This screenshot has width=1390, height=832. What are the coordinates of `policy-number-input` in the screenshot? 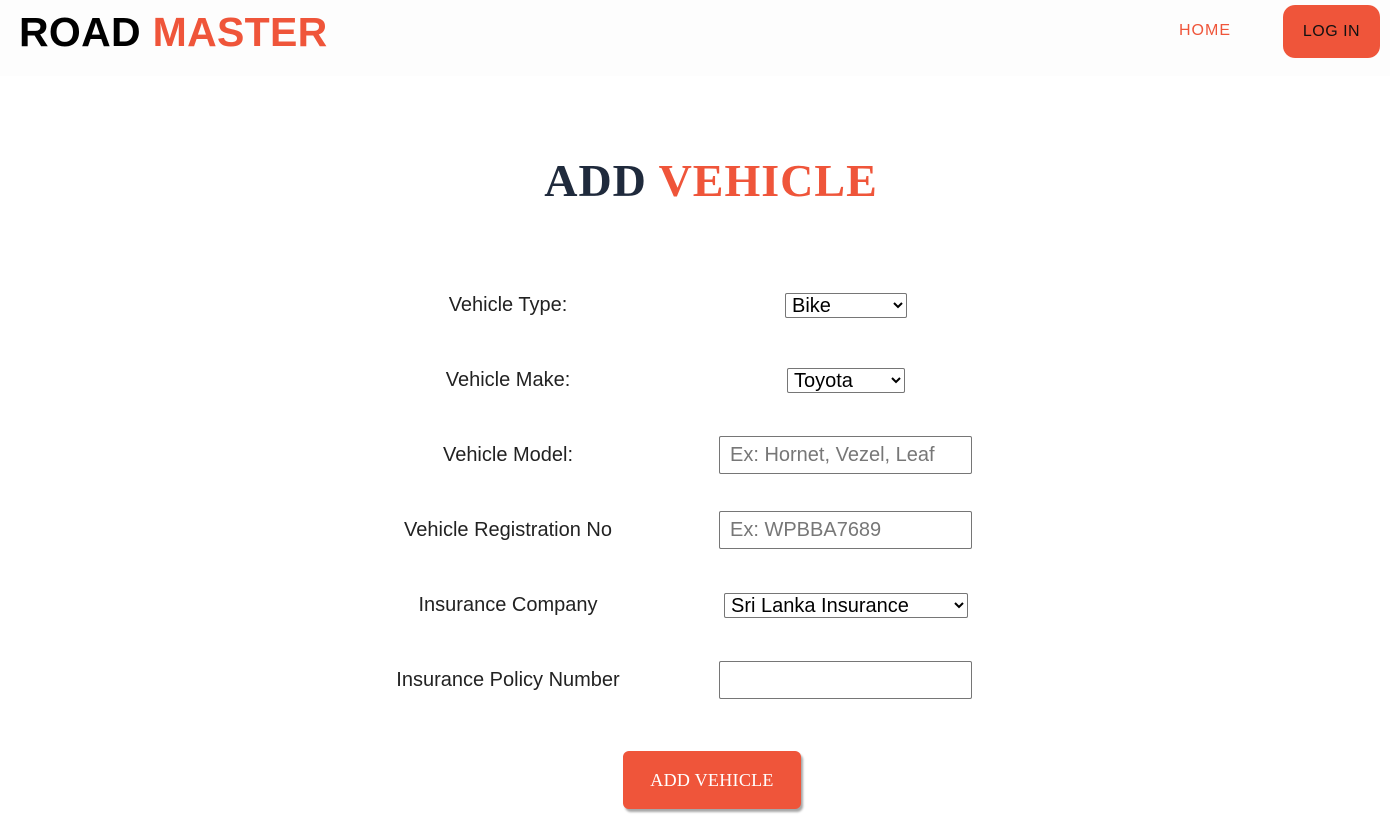 It's located at (845, 680).